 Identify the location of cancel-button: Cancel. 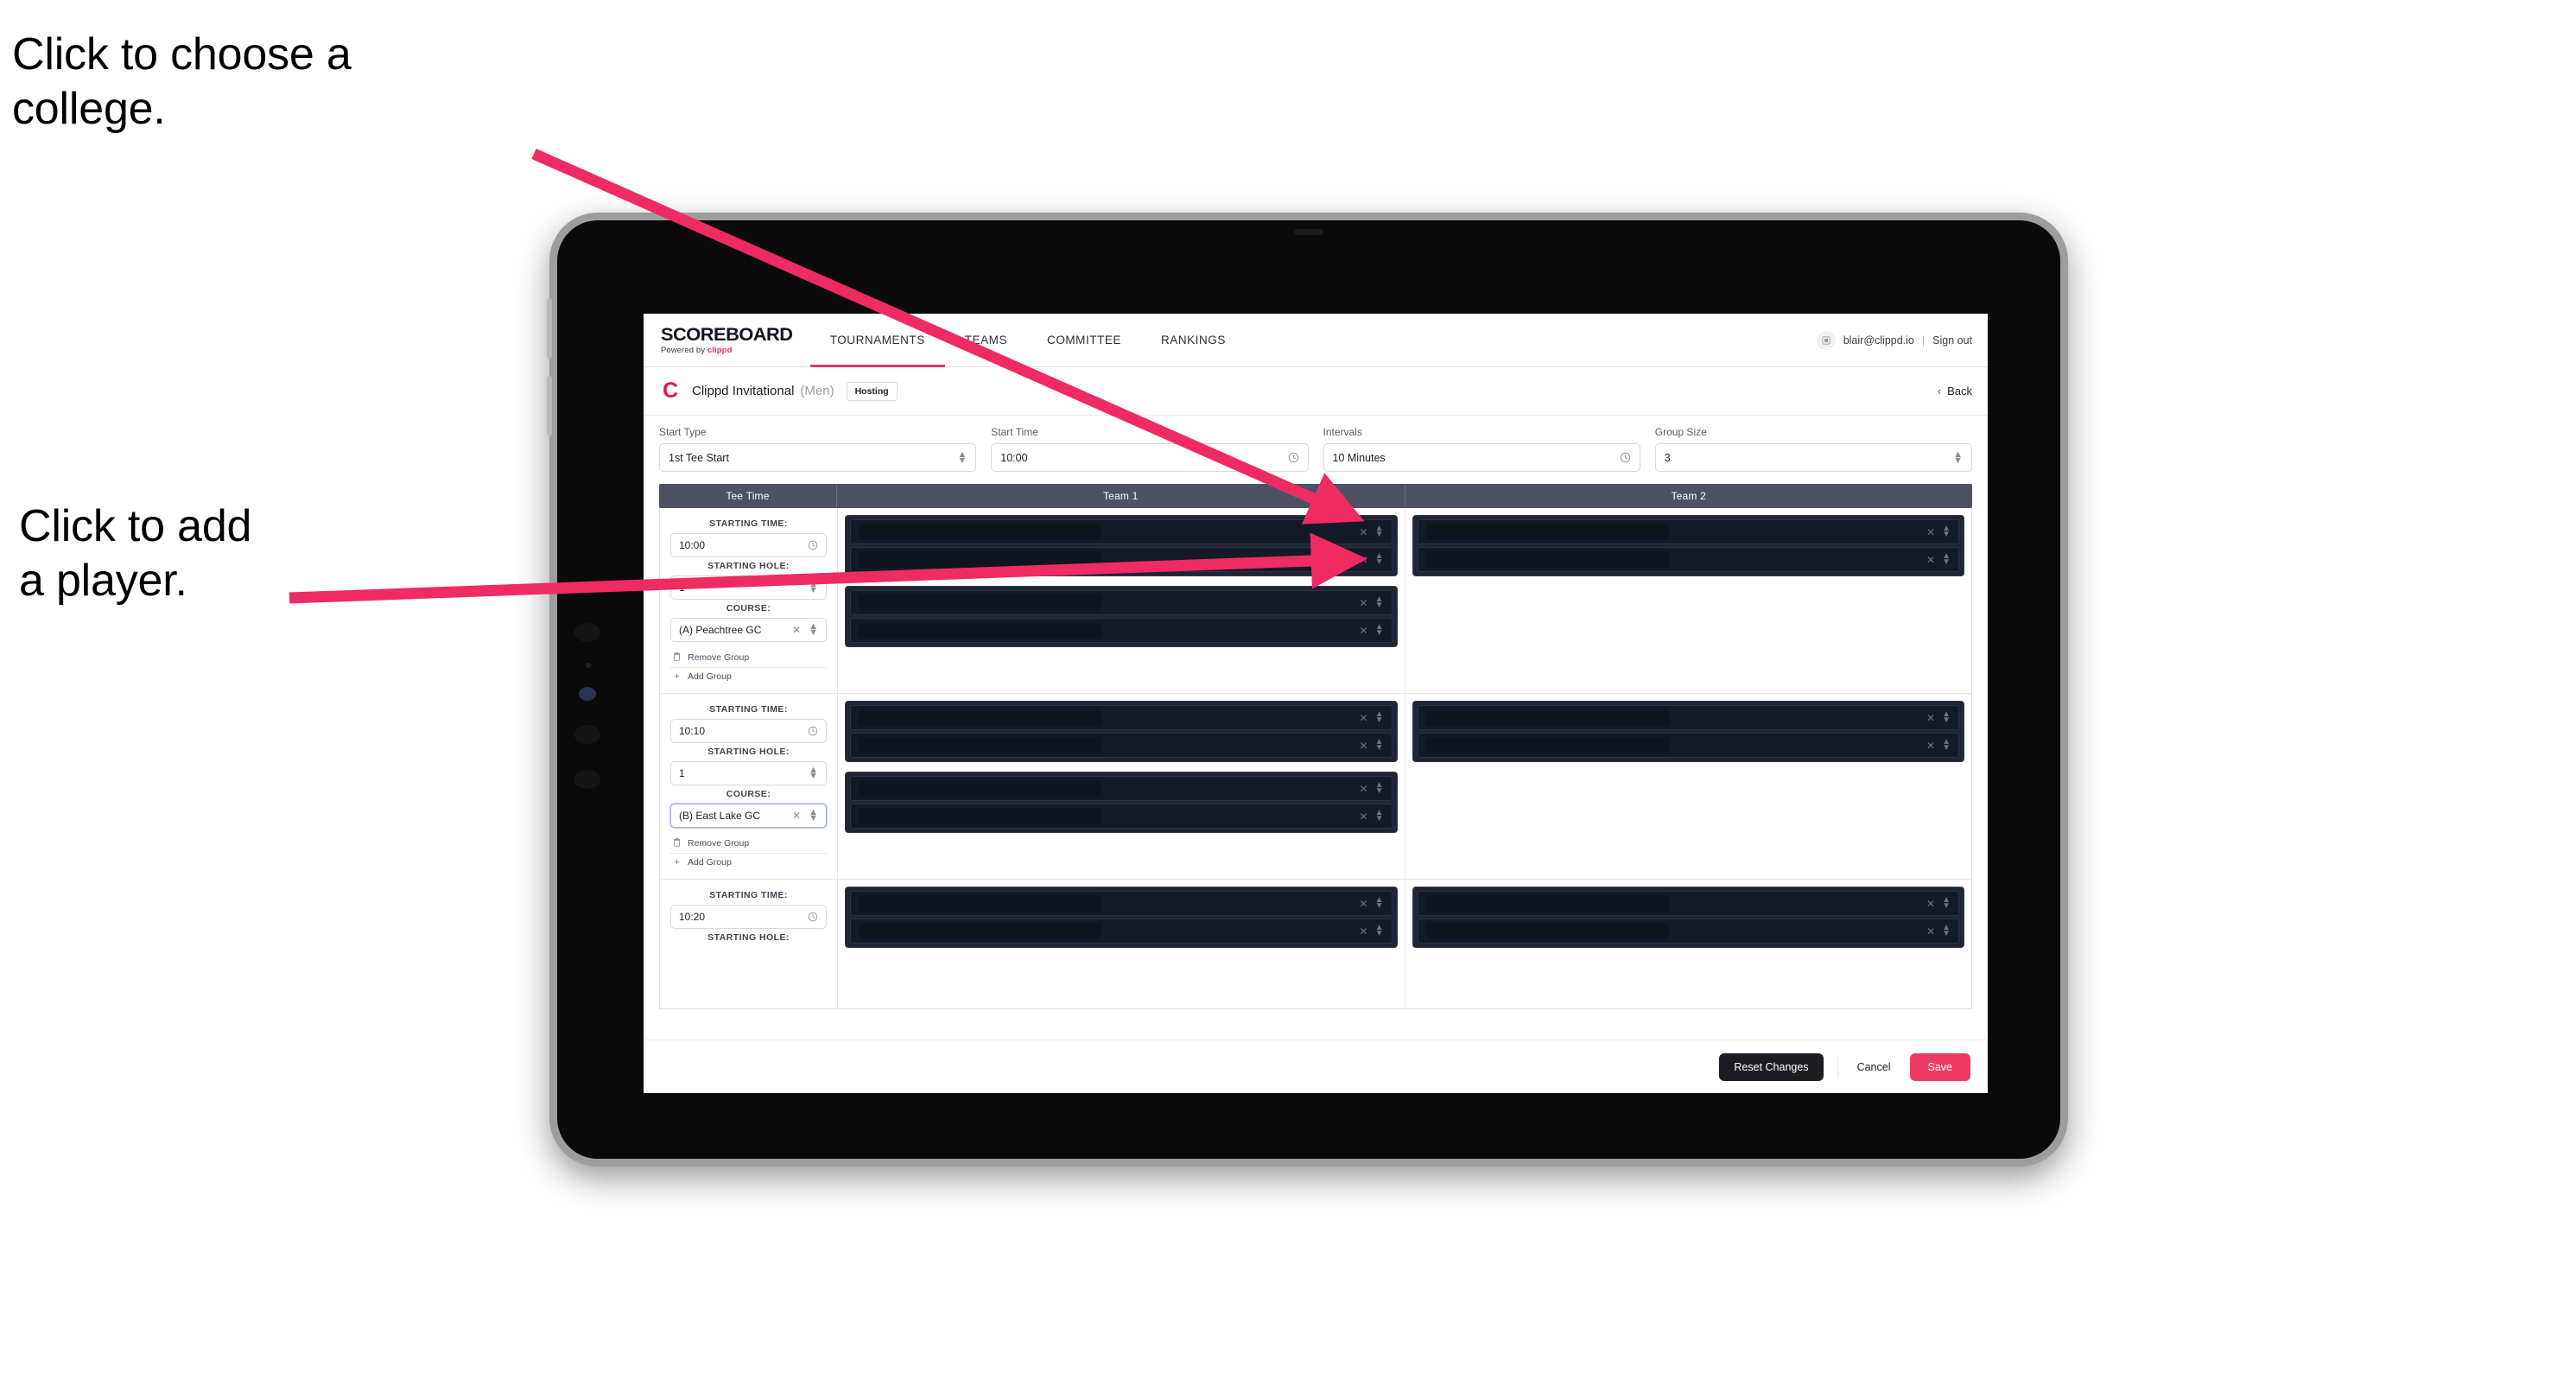
(1874, 1067).